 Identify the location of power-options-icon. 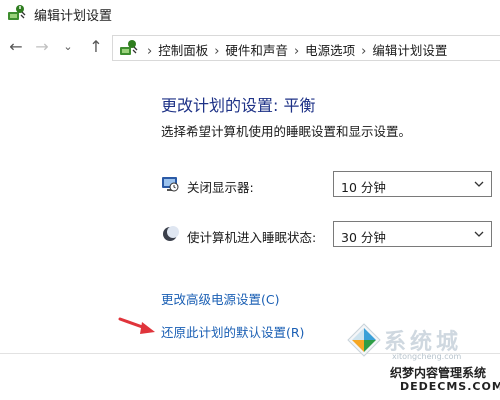
(17, 12).